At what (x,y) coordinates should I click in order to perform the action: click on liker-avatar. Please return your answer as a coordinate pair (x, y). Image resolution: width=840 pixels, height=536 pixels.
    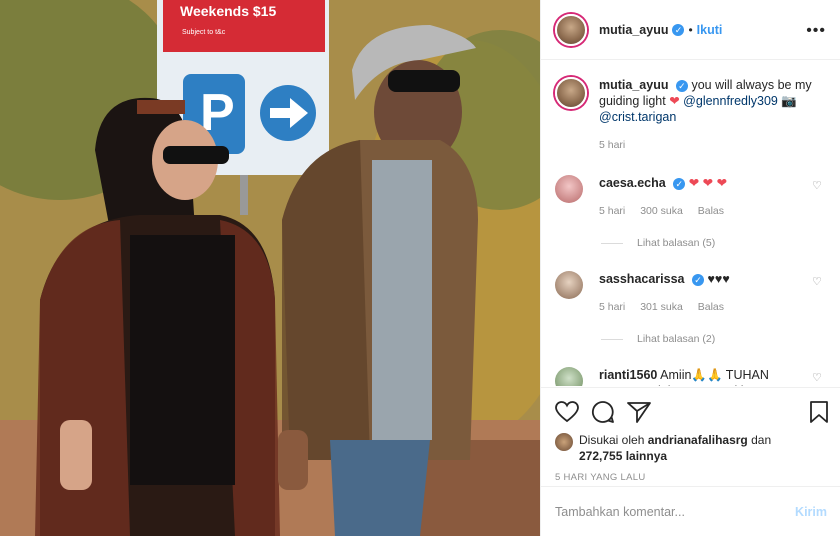
    Looking at the image, I should click on (564, 442).